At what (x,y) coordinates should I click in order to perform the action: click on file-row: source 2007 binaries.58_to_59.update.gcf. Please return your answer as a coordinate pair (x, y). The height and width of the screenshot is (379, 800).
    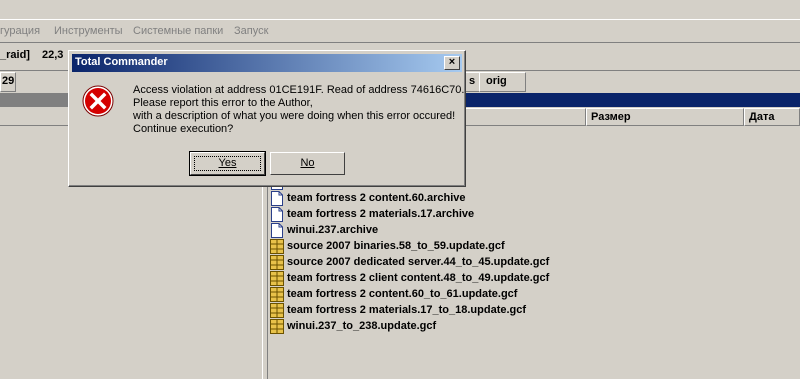
    Looking at the image, I should click on (387, 246).